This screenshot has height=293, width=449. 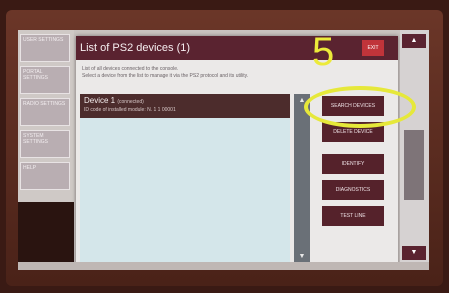 I want to click on annotation-highlight-circle, so click(x=360, y=107).